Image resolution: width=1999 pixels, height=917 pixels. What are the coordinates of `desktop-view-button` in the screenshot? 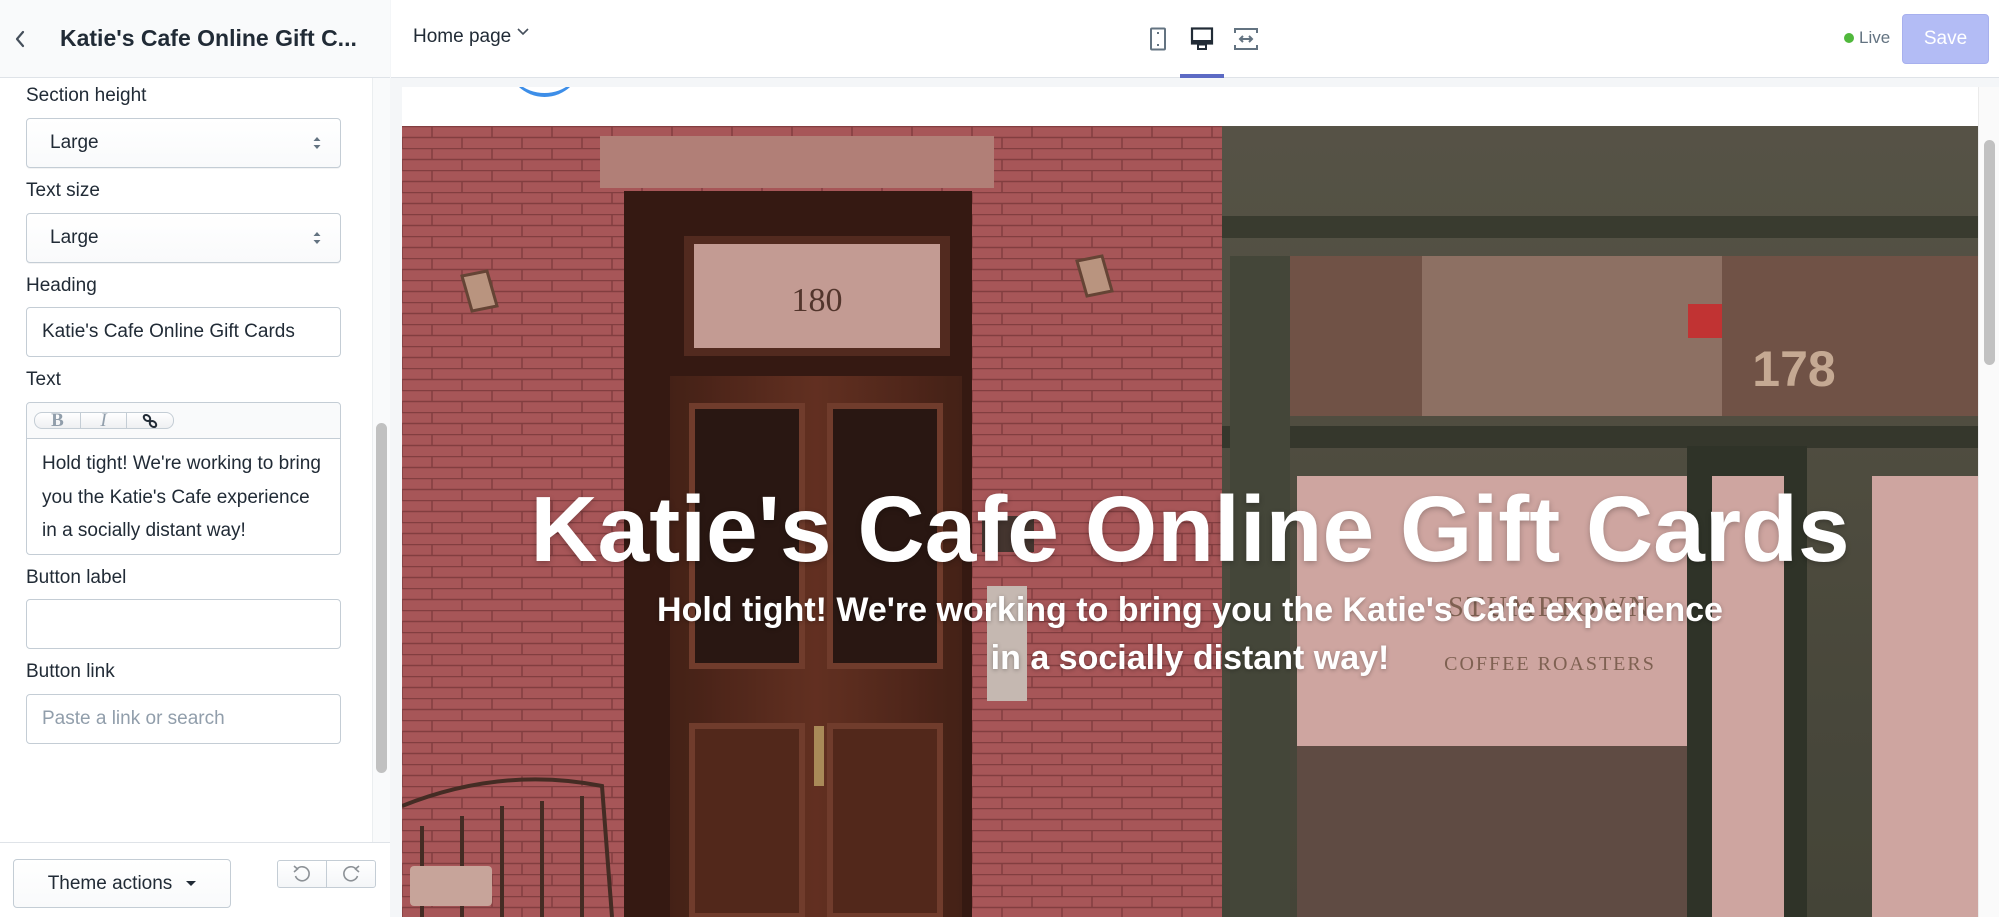 It's located at (1202, 39).